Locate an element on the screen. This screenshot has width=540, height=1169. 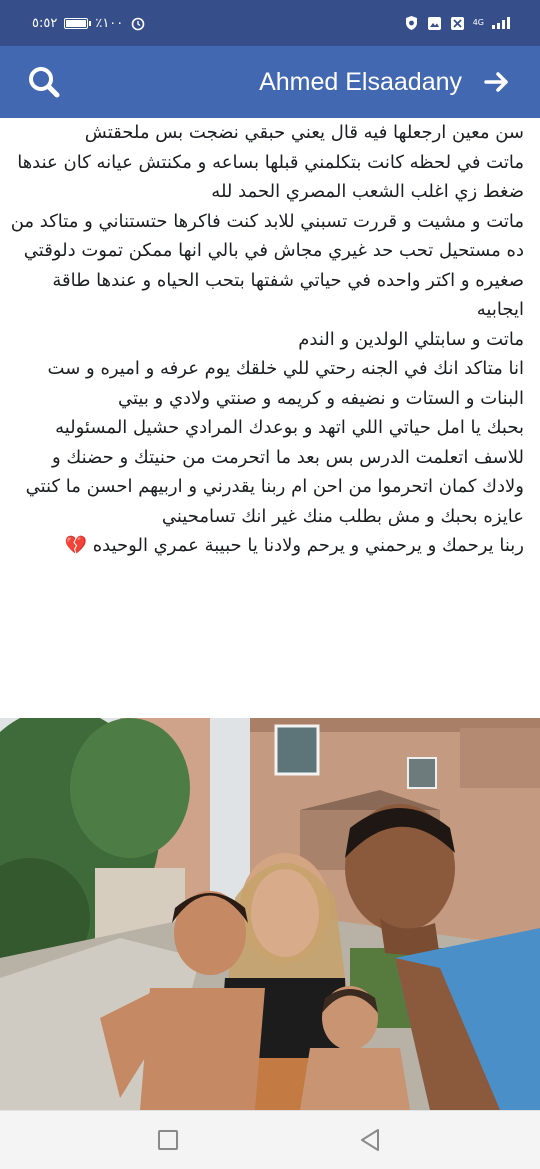
search-icon is located at coordinates (44, 82).